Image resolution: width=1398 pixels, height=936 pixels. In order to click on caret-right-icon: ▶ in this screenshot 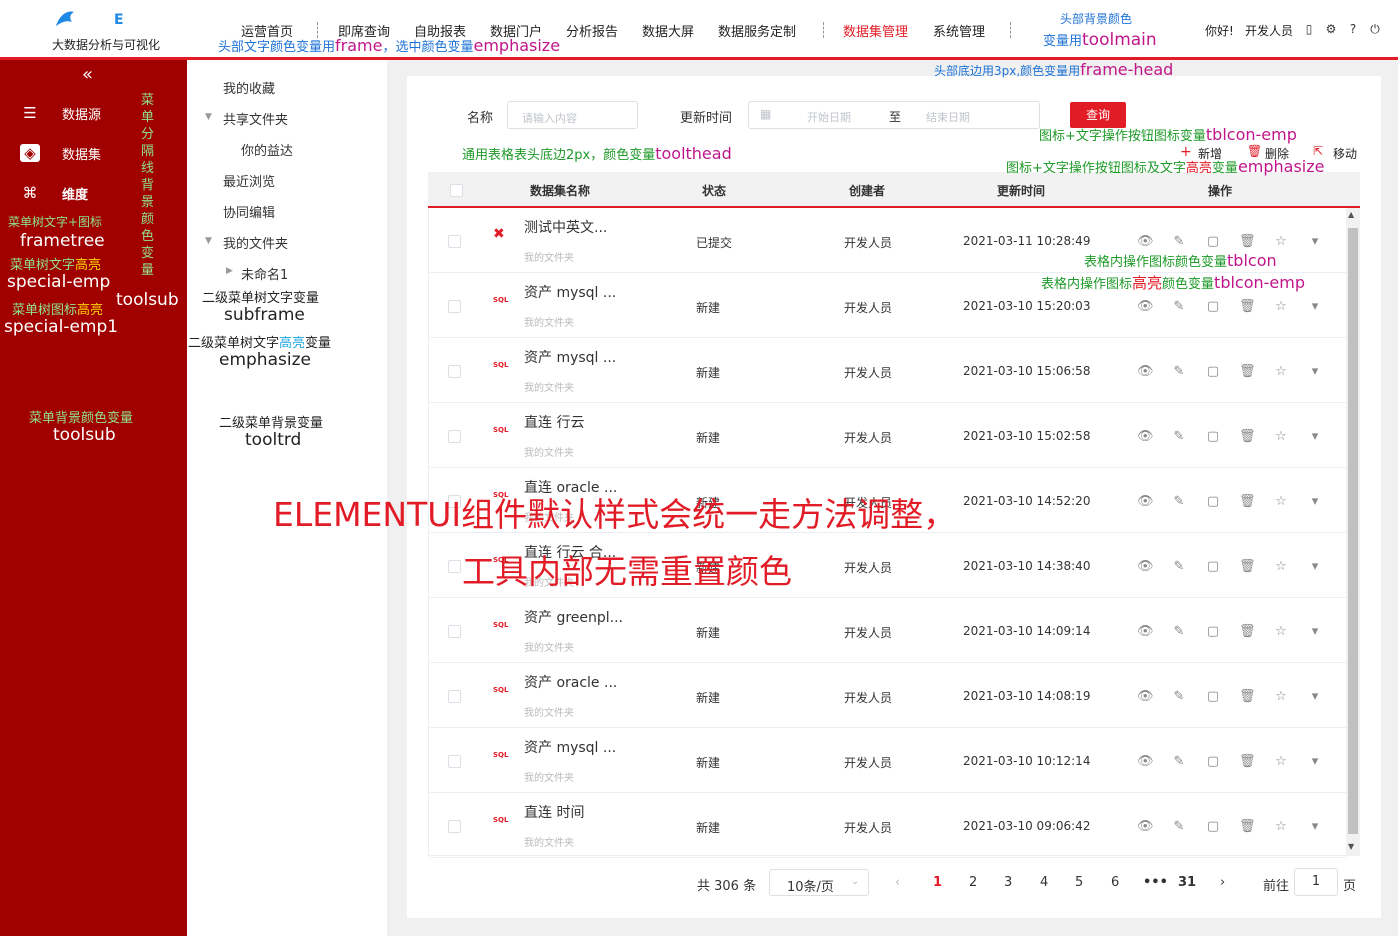, I will do `click(229, 271)`.